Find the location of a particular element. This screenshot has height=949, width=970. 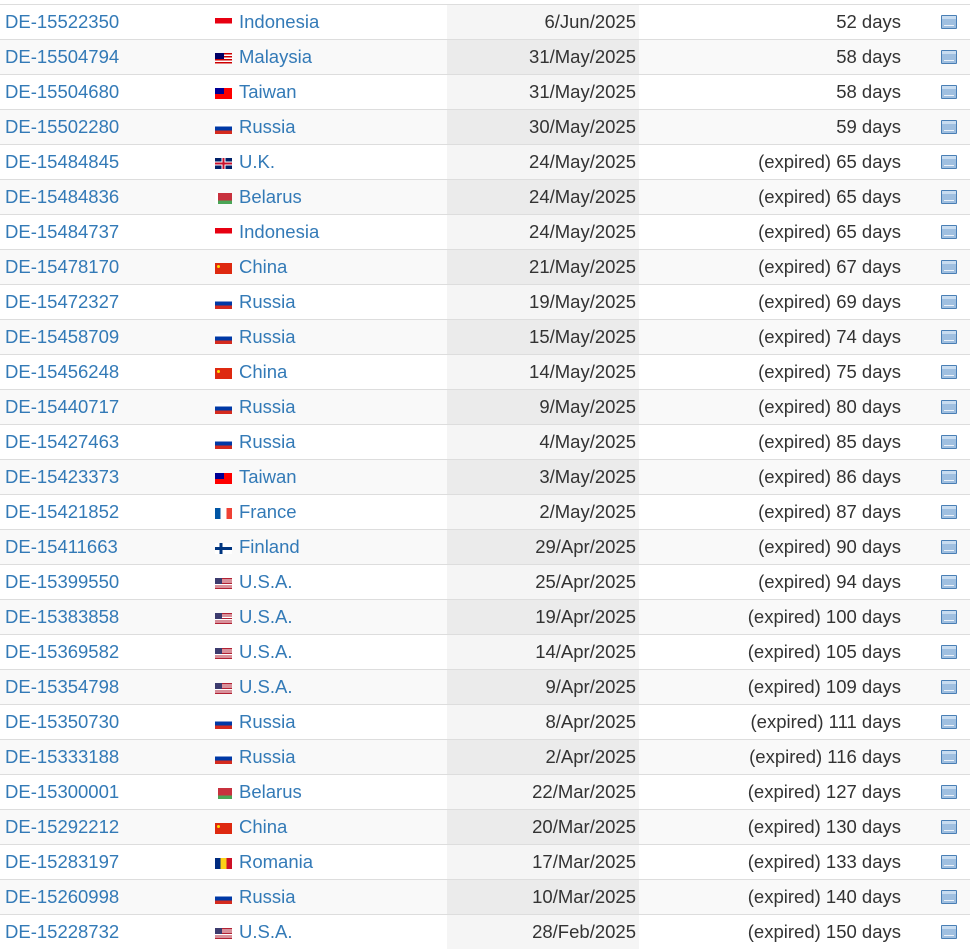

record-id-link: DE-15423373 is located at coordinates (62, 476).